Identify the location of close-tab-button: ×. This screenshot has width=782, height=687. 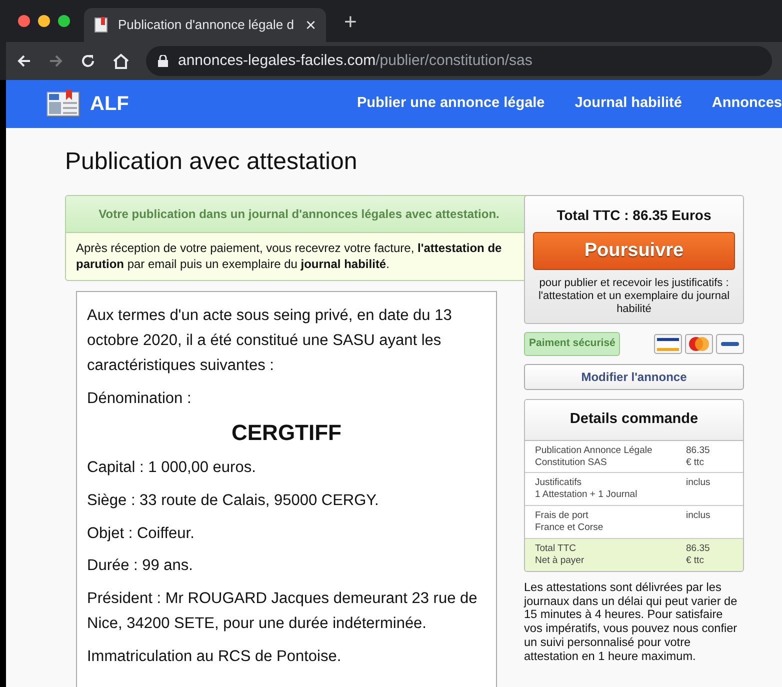
(310, 25).